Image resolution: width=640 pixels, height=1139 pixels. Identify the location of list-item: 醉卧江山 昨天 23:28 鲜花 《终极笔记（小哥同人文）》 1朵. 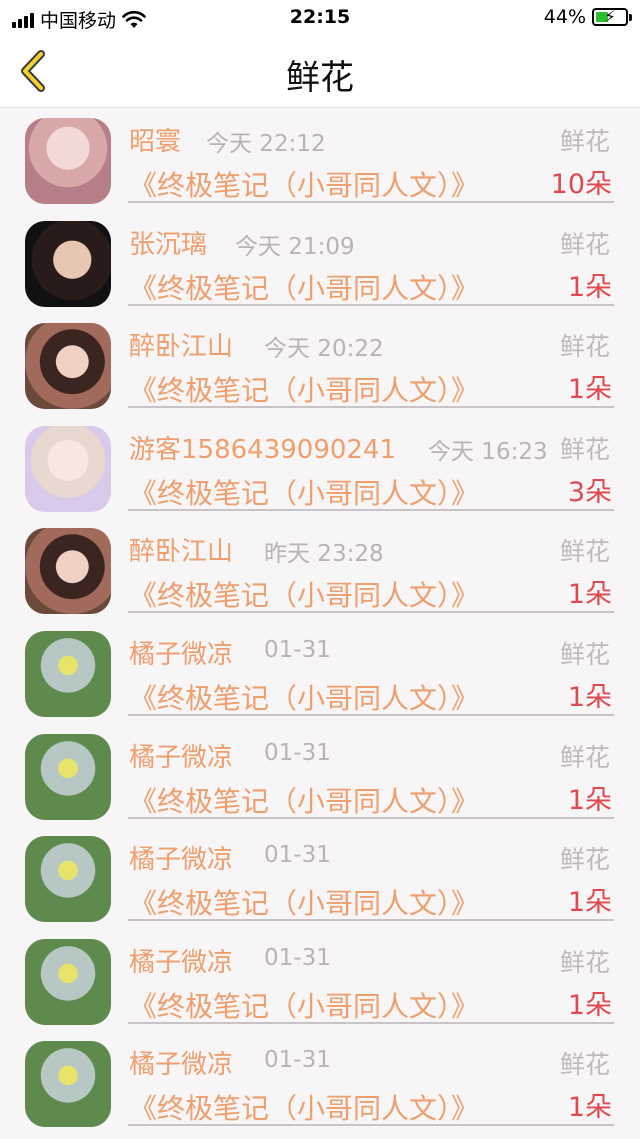
(320, 571).